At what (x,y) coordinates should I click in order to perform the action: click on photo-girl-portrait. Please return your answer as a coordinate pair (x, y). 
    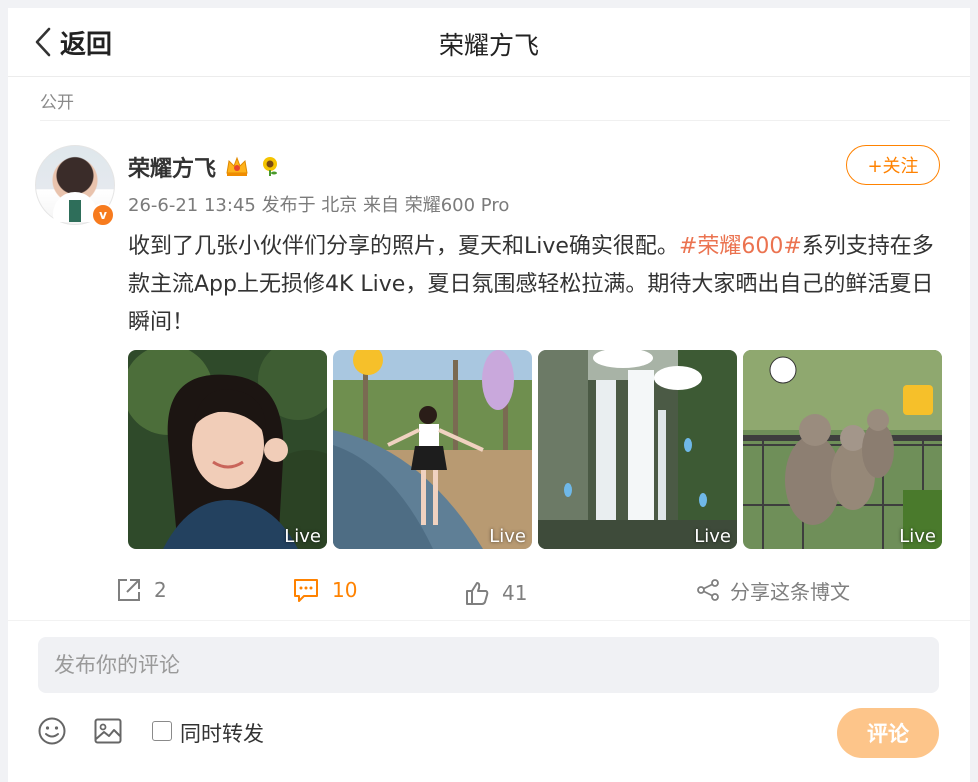
    Looking at the image, I should click on (227, 449).